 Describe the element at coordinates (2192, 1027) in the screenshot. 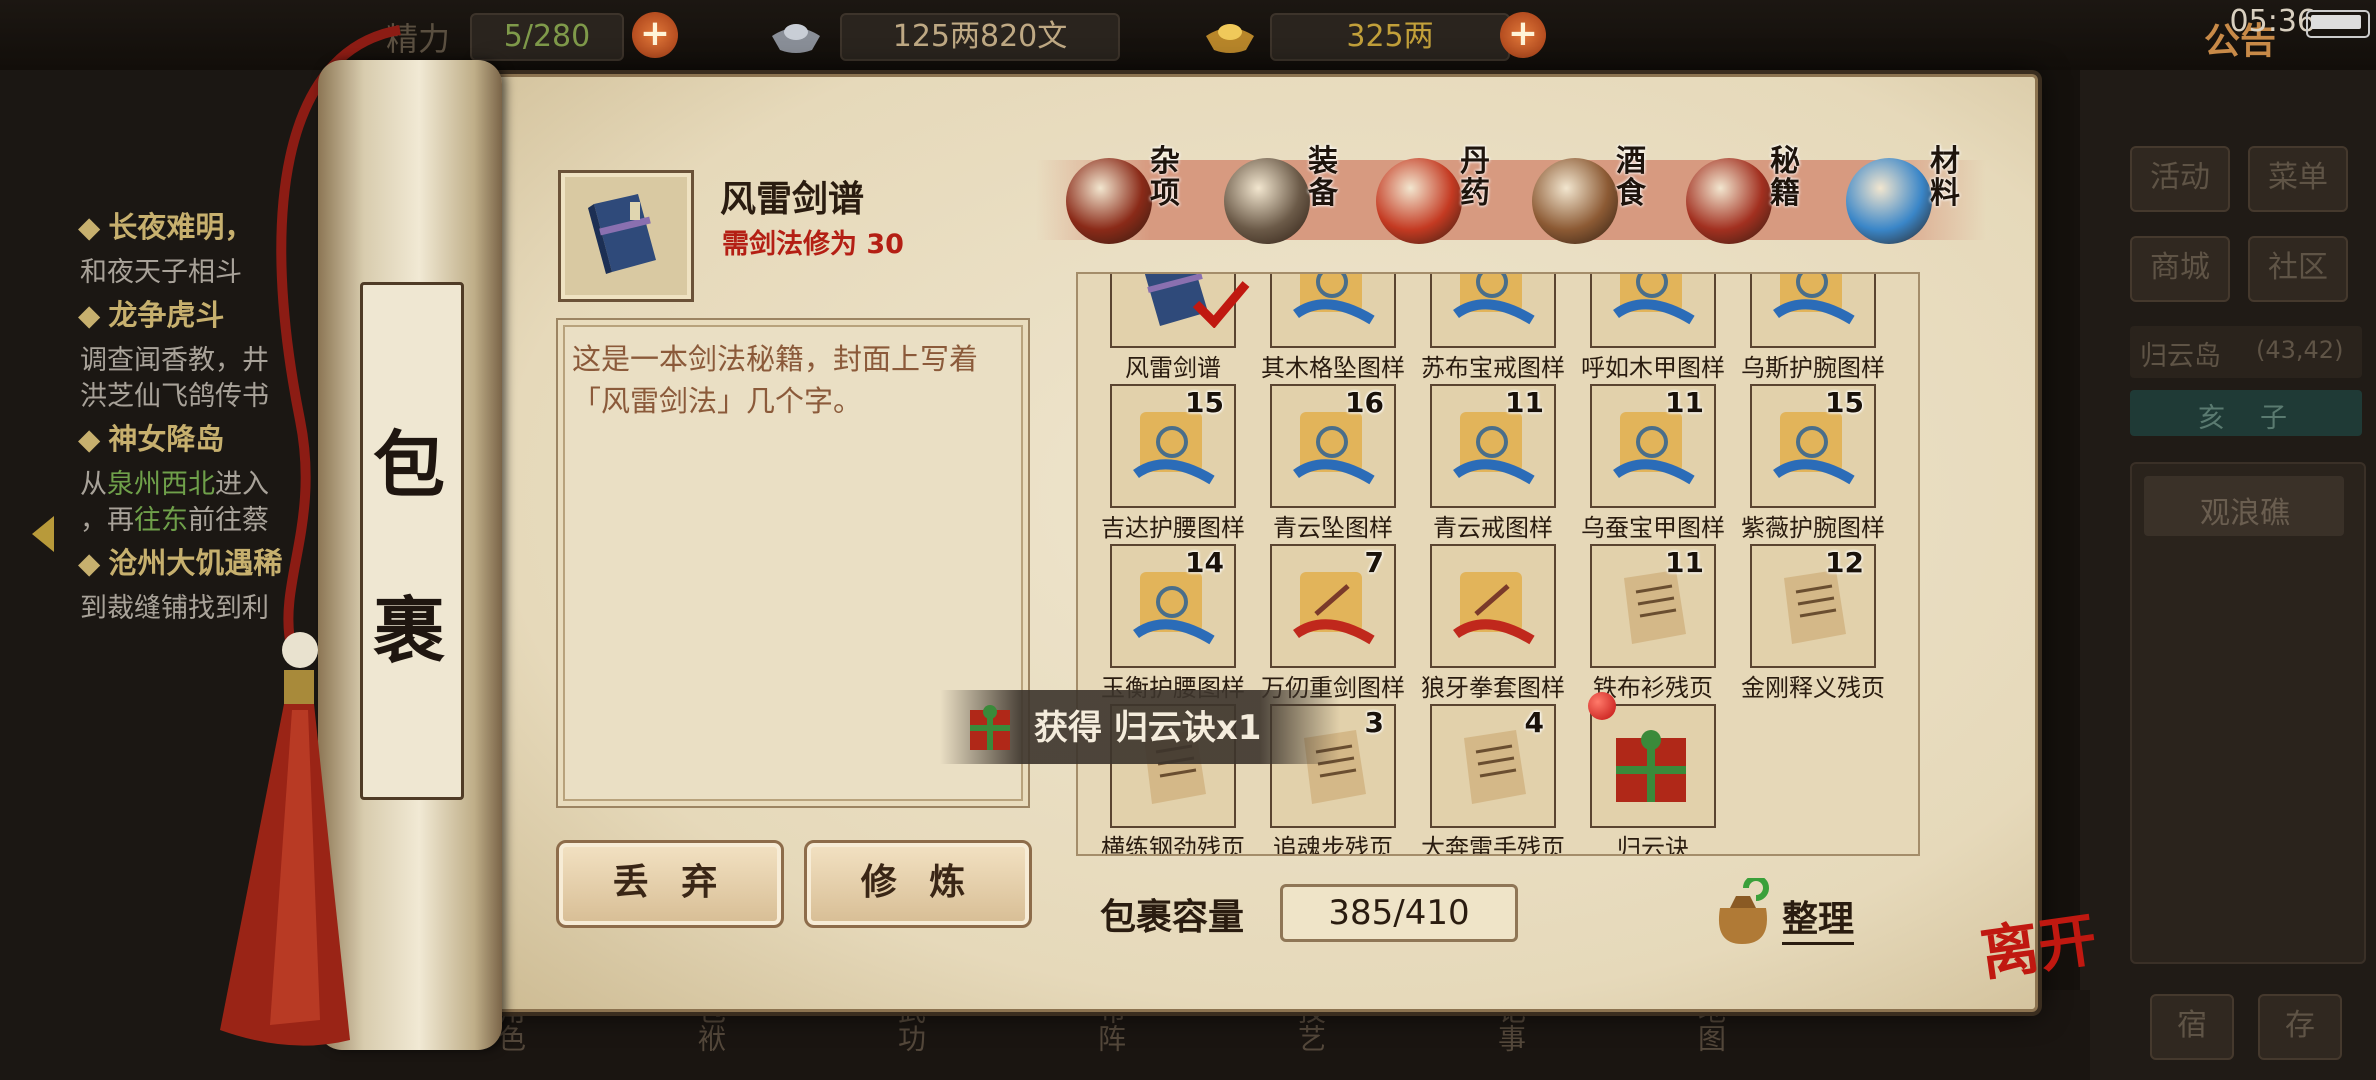

I see `rest-button: 宿` at that location.